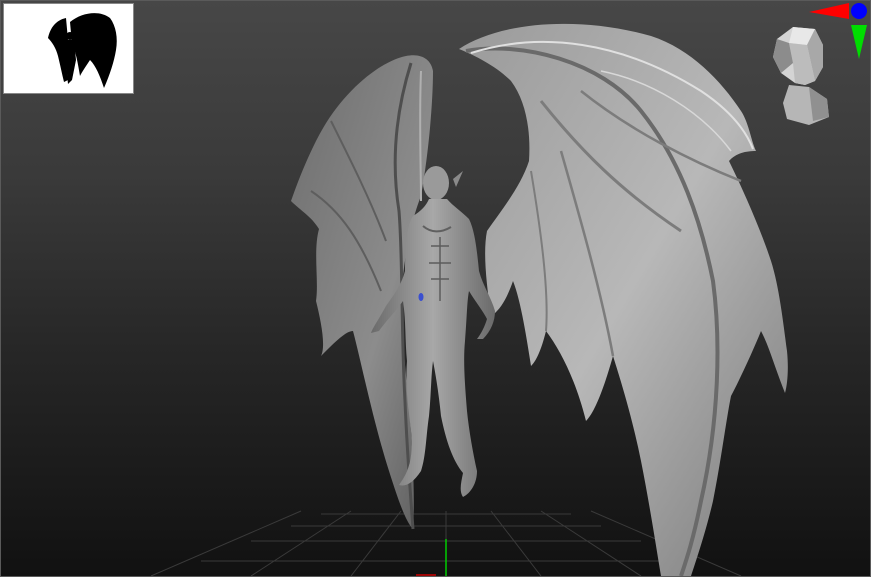 This screenshot has width=871, height=577. I want to click on head-navigation-cube, so click(800, 75).